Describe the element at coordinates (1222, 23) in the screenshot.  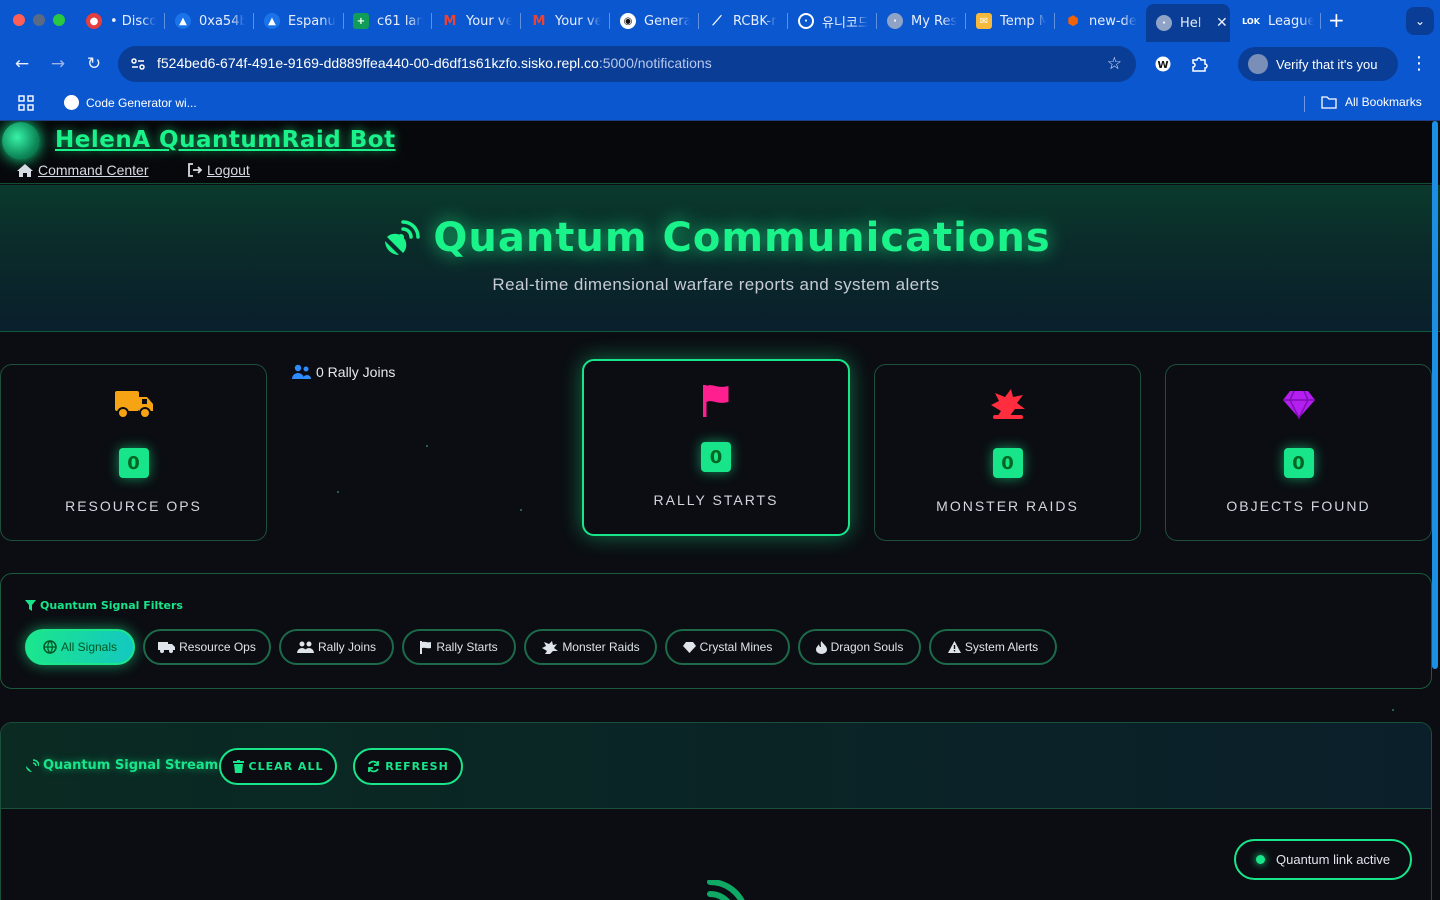
I see `close-tab-icon: ✕` at that location.